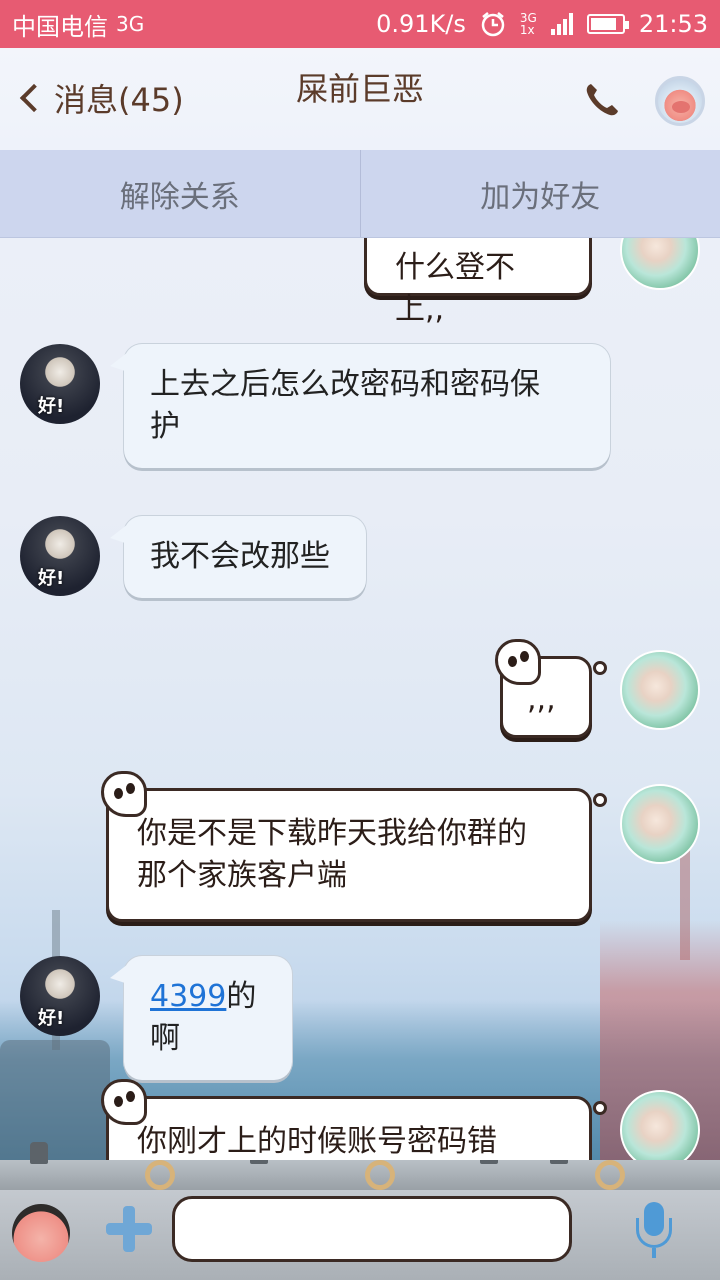 This screenshot has height=1280, width=720. I want to click on battery-fill, so click(603, 24).